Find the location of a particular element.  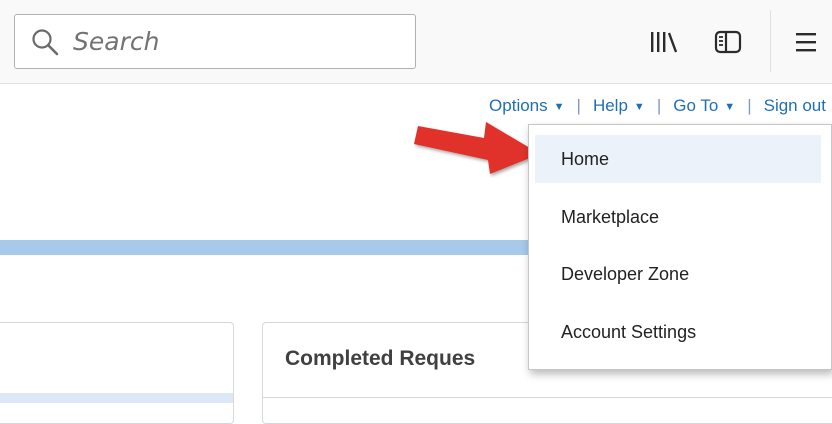

left-panel-header-strip is located at coordinates (116, 398).